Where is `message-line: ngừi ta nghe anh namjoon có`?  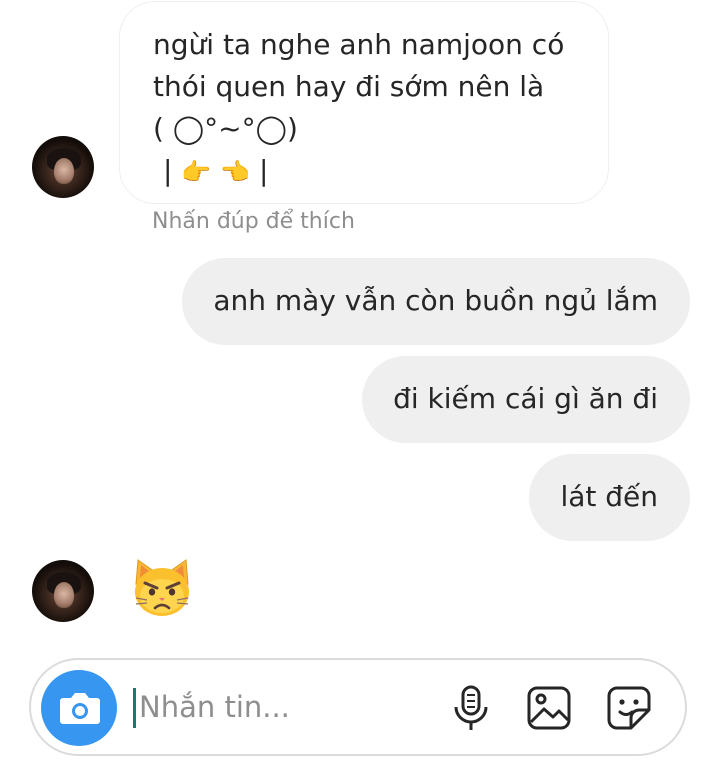
message-line: ngừi ta nghe anh namjoon có is located at coordinates (359, 44).